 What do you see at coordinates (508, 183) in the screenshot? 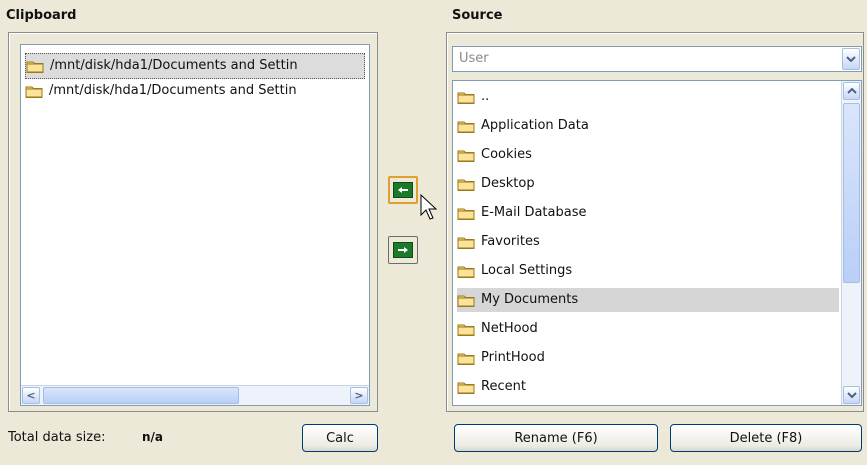
I see `source-list-item-label: Desktop` at bounding box center [508, 183].